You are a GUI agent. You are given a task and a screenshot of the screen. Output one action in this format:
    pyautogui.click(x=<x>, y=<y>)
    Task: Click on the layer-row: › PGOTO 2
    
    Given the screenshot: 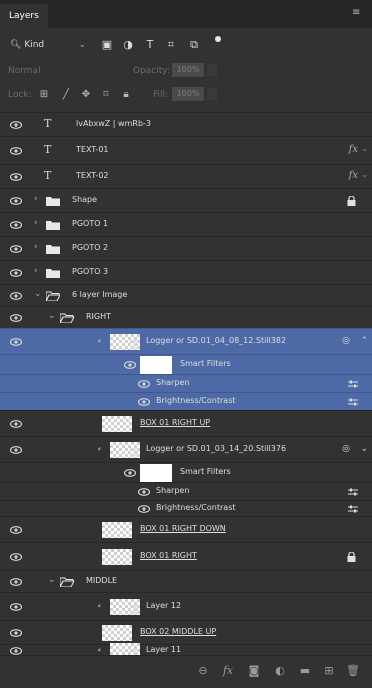 What is the action you would take?
    pyautogui.click(x=186, y=248)
    